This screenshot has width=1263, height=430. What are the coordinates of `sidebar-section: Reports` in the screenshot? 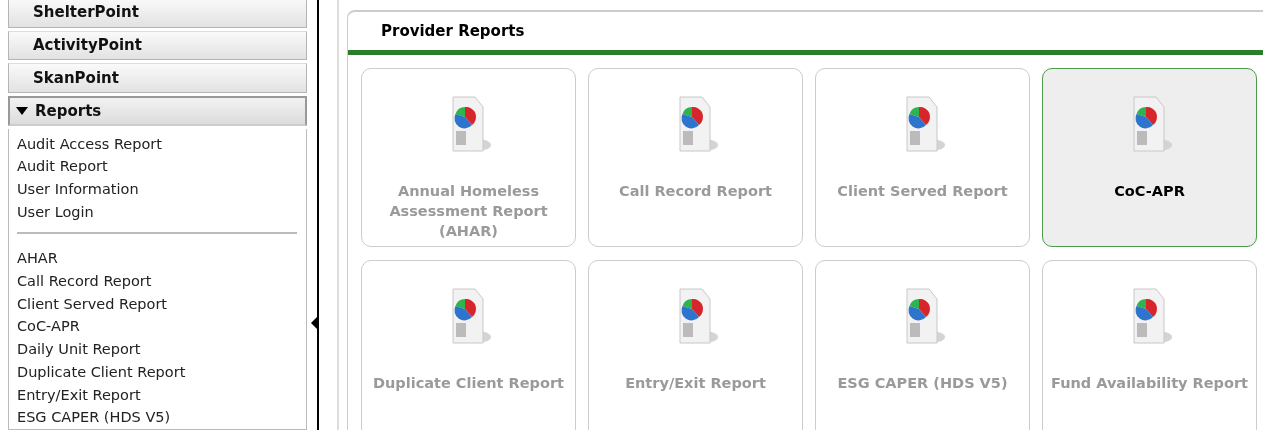 It's located at (157, 110).